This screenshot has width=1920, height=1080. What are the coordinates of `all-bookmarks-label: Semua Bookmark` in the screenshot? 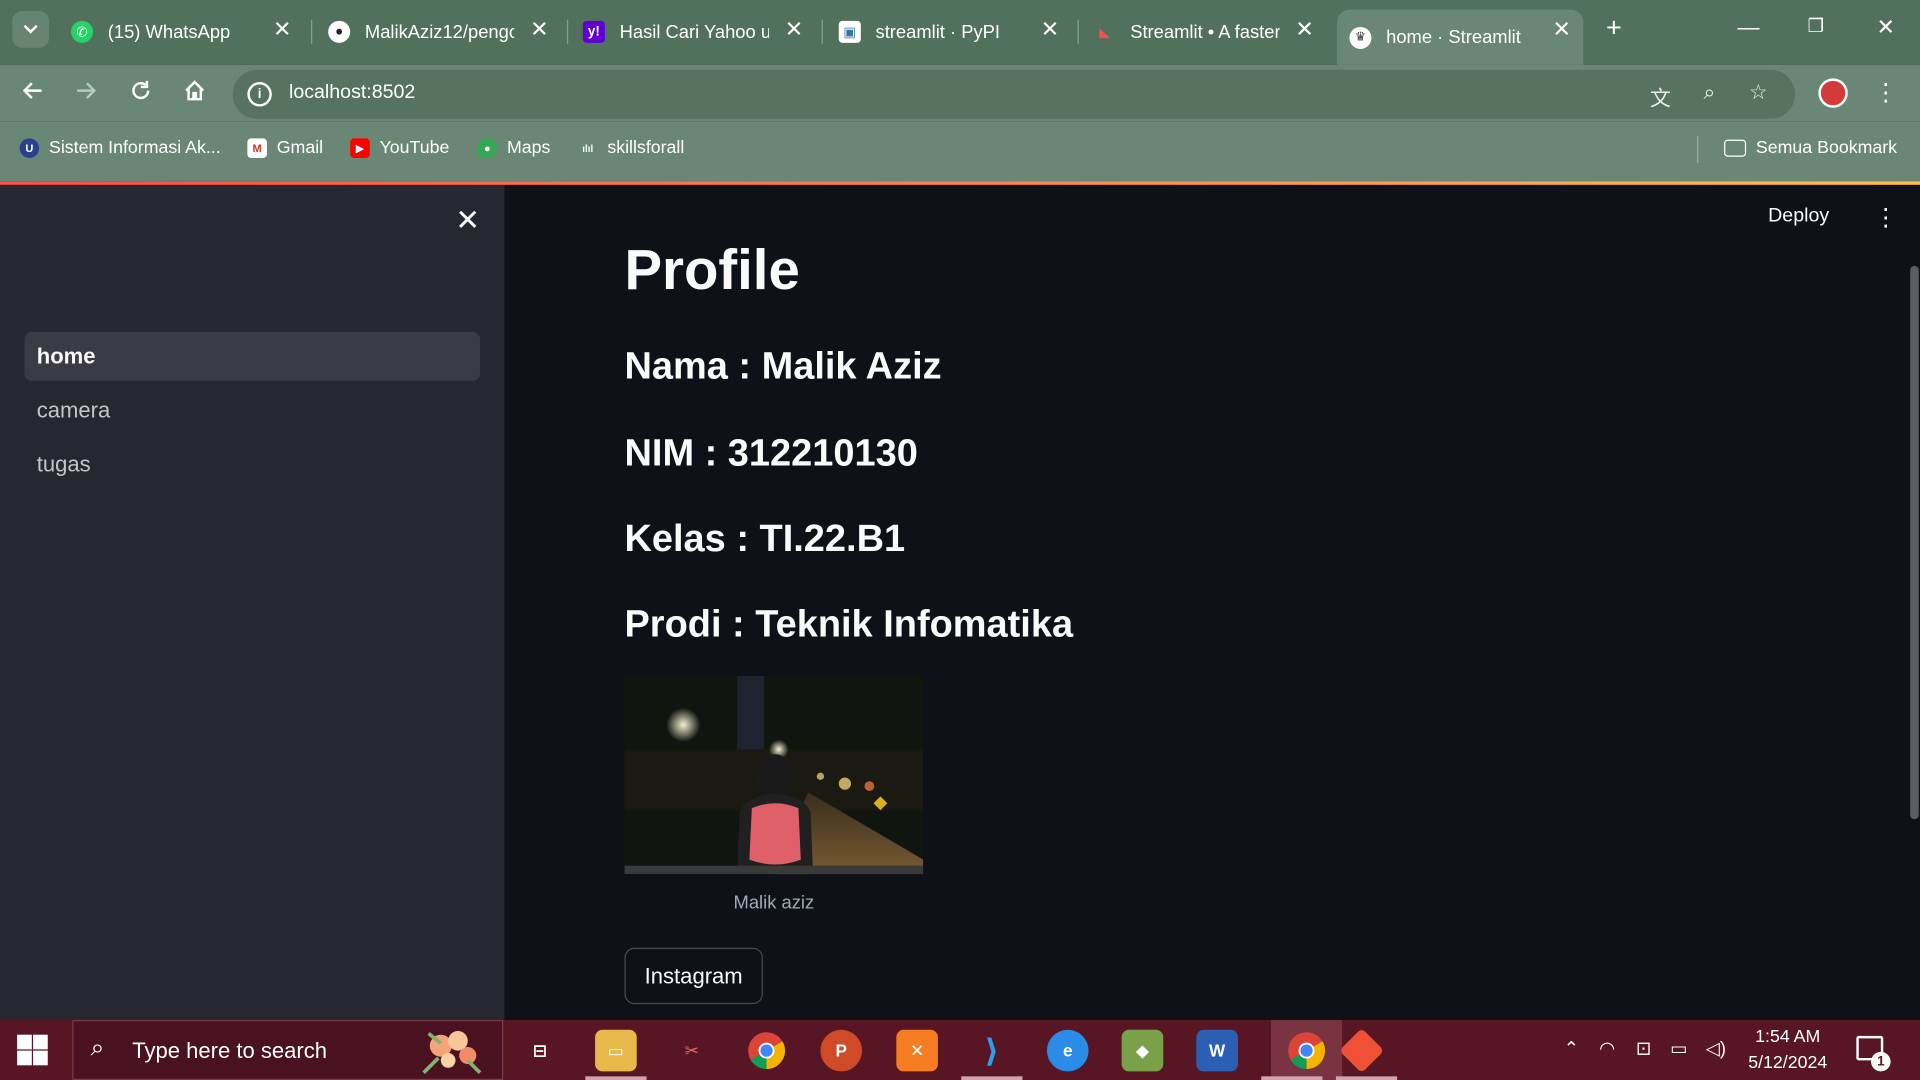 It's located at (1826, 148).